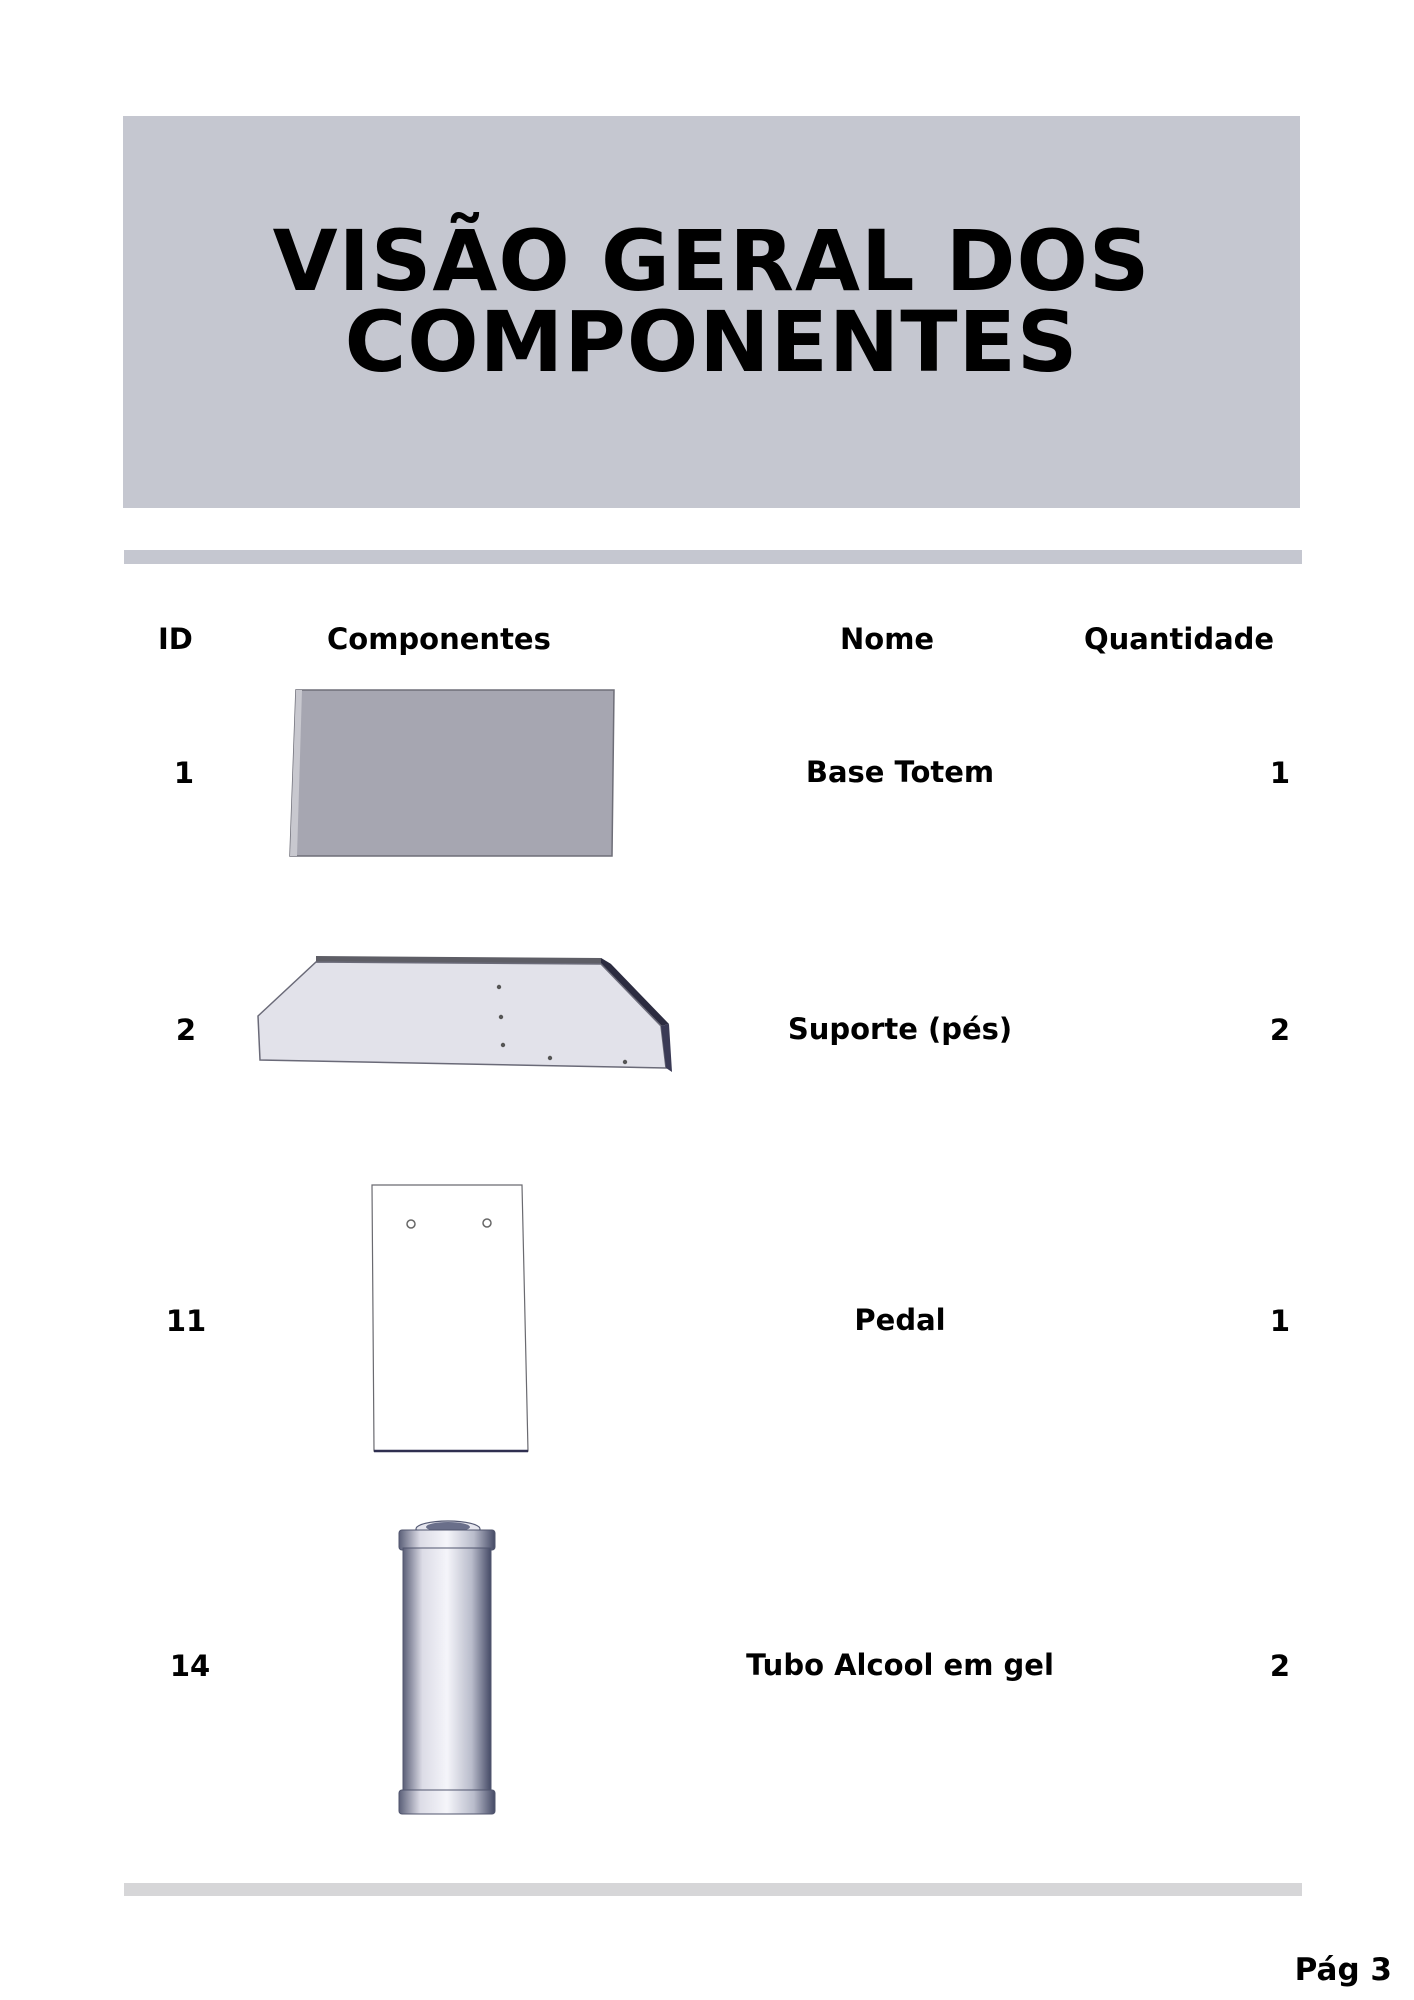  Describe the element at coordinates (1280, 1321) in the screenshot. I see `row-3-quantity: 1` at that location.